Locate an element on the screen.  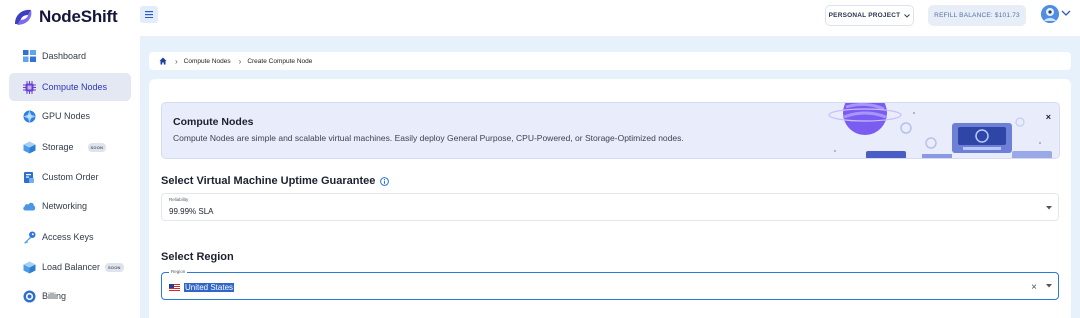
sidebar-item-label: Compute Nodes is located at coordinates (75, 87).